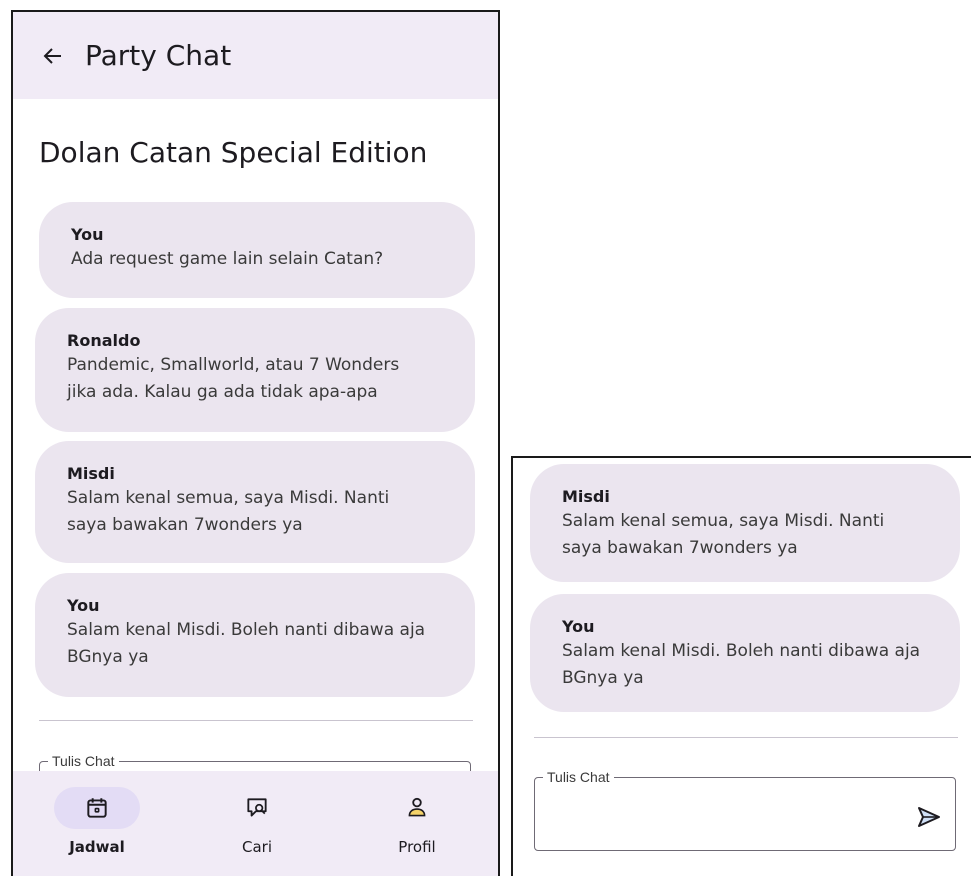 Image resolution: width=971 pixels, height=876 pixels. I want to click on message-text: Ada request game lain selain Catan?, so click(227, 259).